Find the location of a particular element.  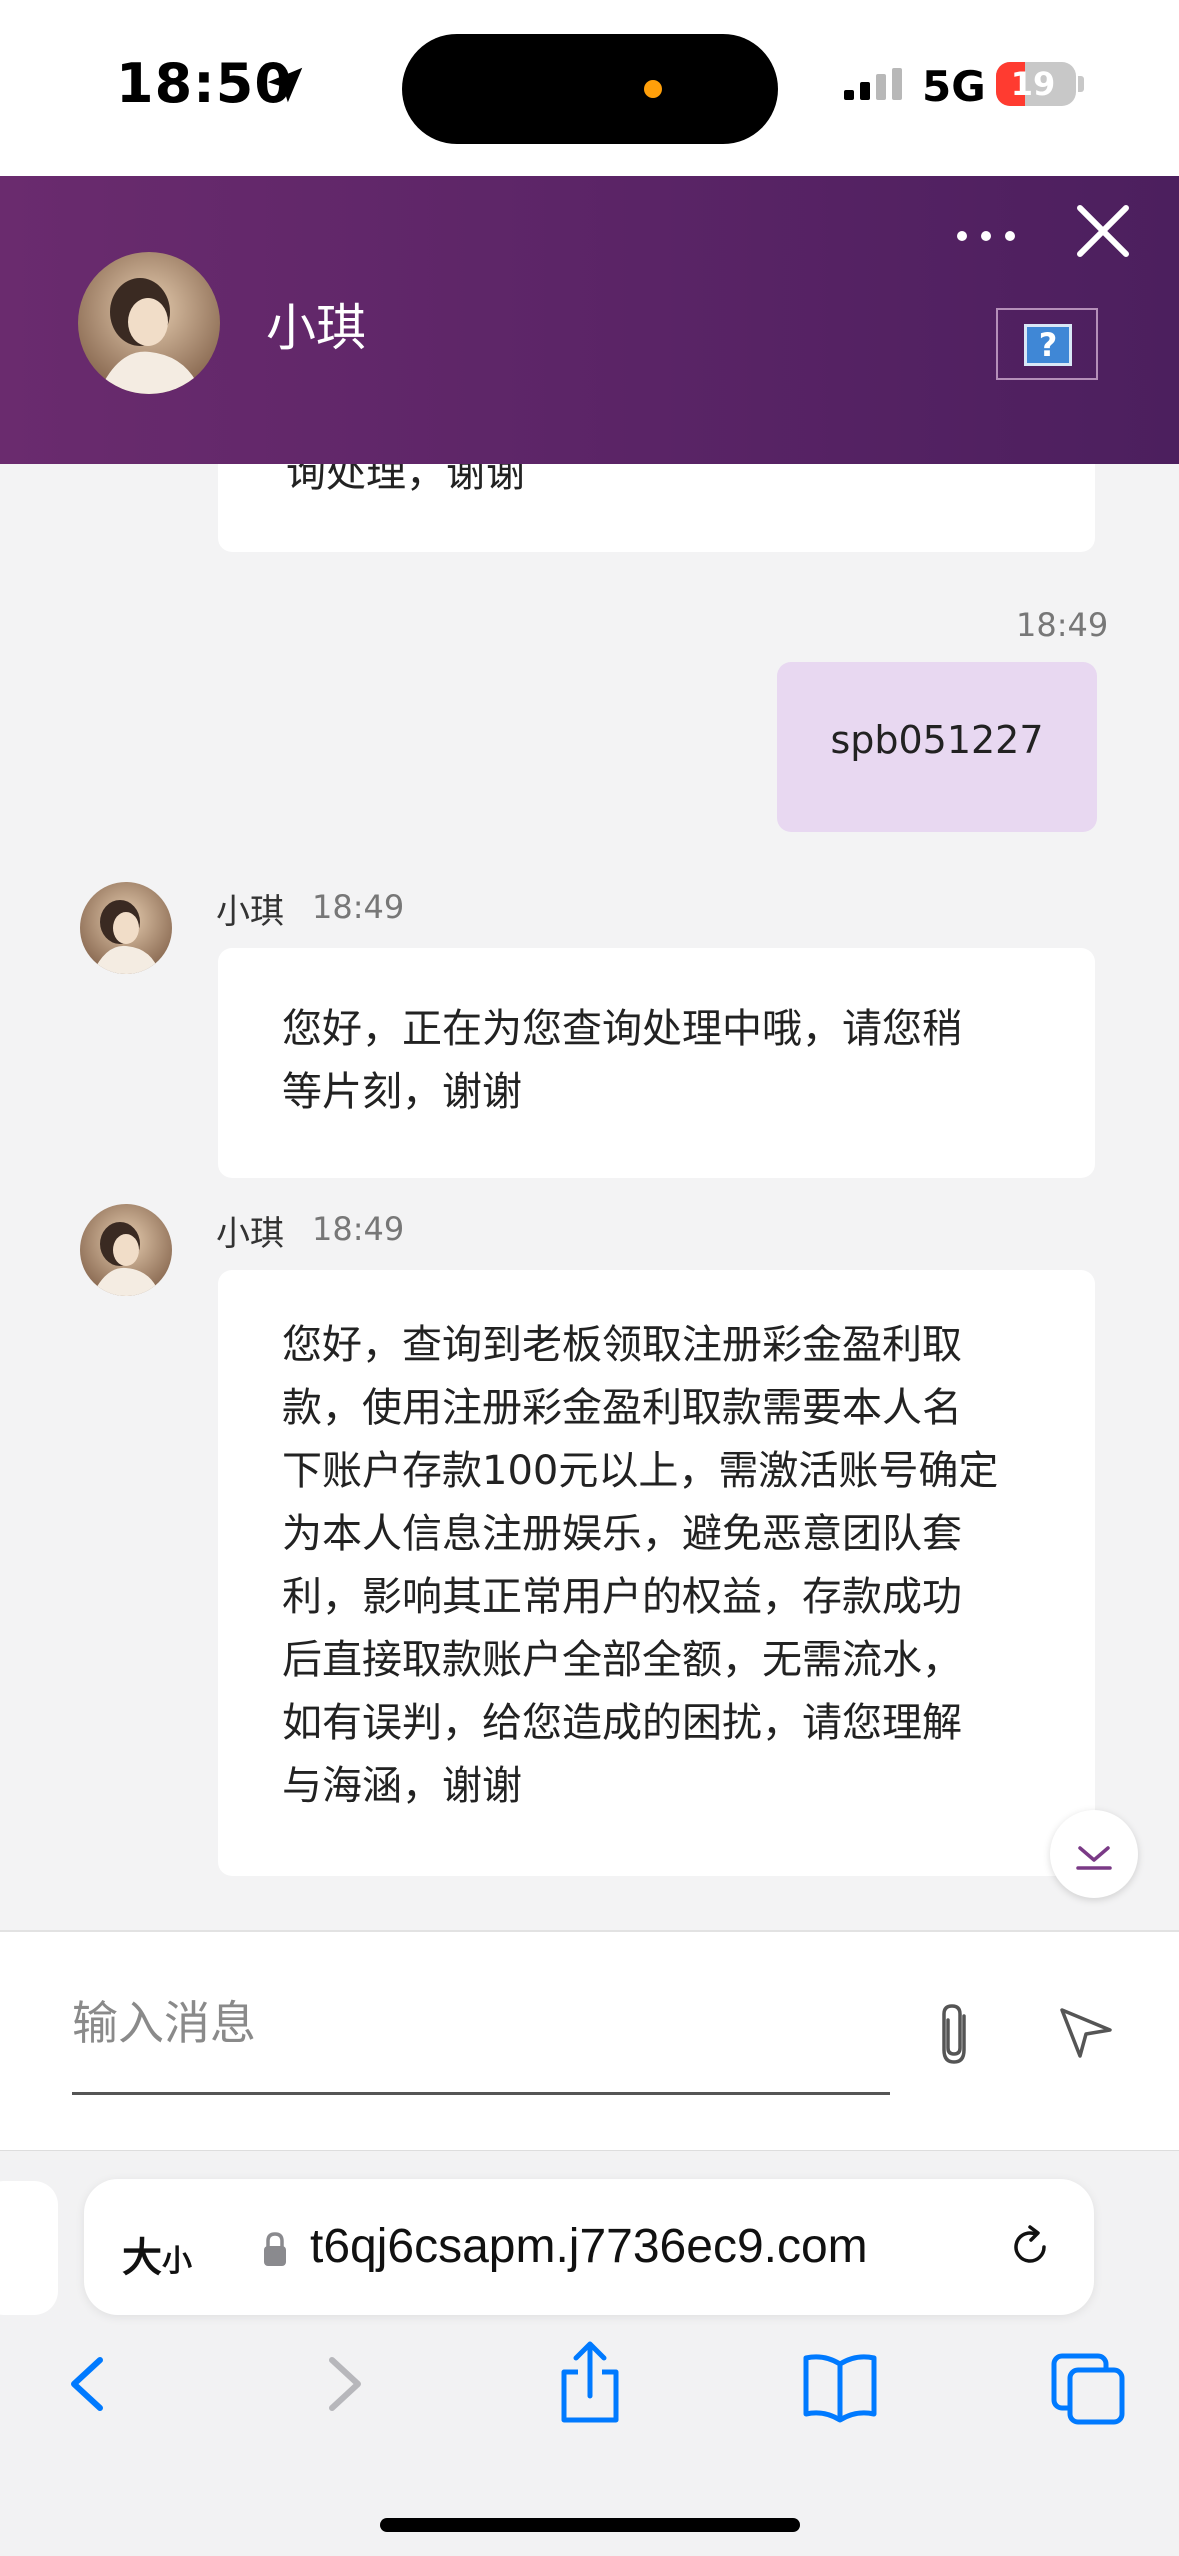

privacy-indicator-dot is located at coordinates (653, 89).